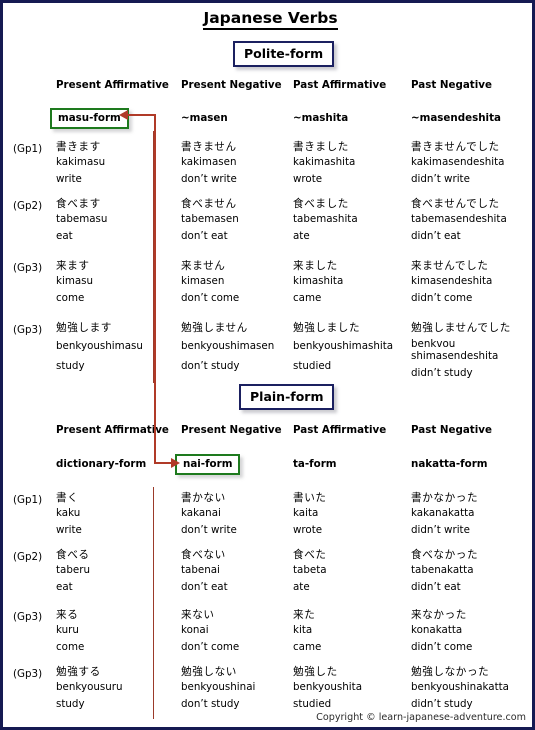 The image size is (535, 730). Describe the element at coordinates (442, 704) in the screenshot. I see `verb-meaning: didn’t study` at that location.